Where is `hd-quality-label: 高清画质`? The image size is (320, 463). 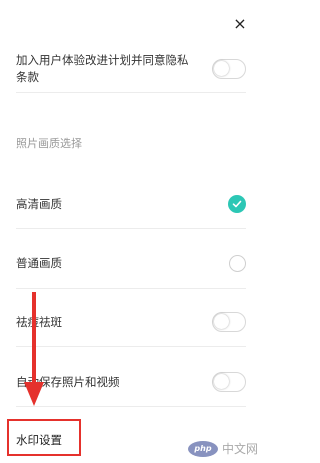 hd-quality-label: 高清画质 is located at coordinates (39, 203).